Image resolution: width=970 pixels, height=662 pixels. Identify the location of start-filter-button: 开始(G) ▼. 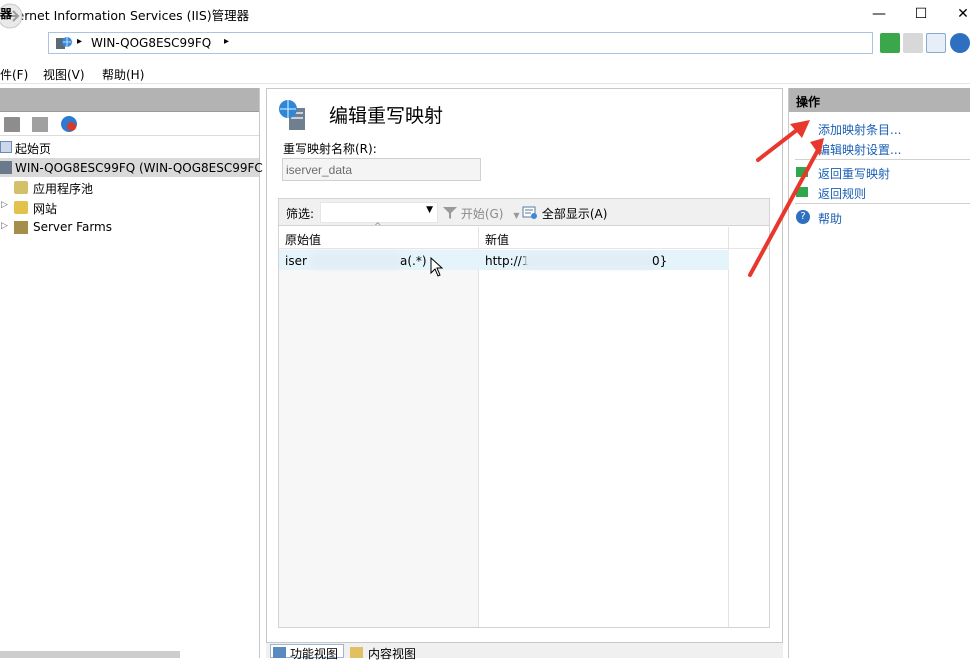
(481, 213).